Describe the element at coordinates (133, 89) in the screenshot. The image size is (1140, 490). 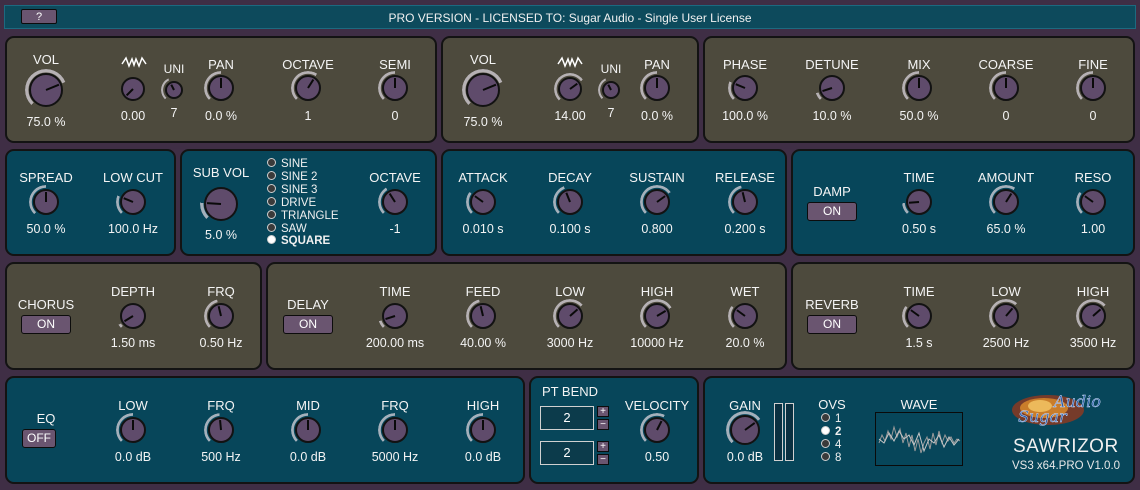
I see `osc1-unison-detune-knob` at that location.